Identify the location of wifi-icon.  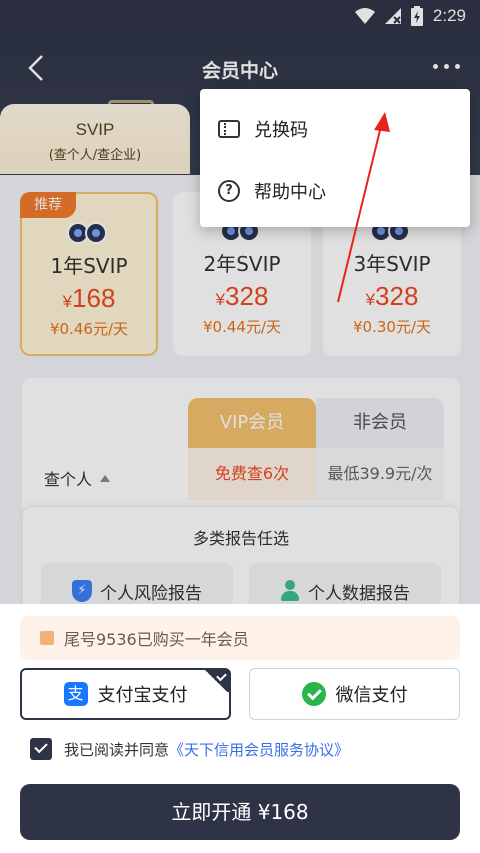
(364, 16).